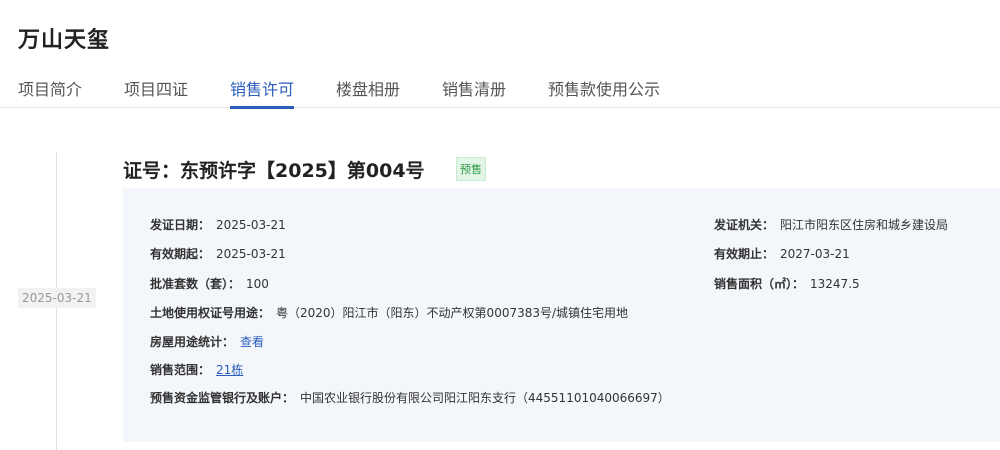 This screenshot has height=450, width=1000. What do you see at coordinates (262, 92) in the screenshot?
I see `tab-sales-permit: 销售许可` at bounding box center [262, 92].